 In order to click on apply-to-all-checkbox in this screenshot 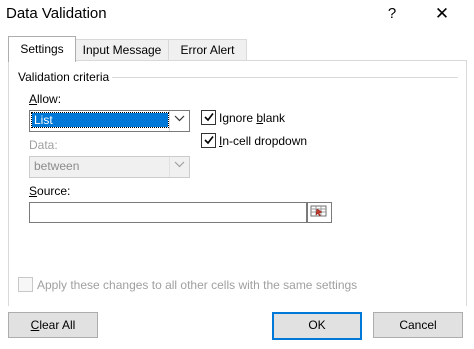, I will do `click(25, 284)`.